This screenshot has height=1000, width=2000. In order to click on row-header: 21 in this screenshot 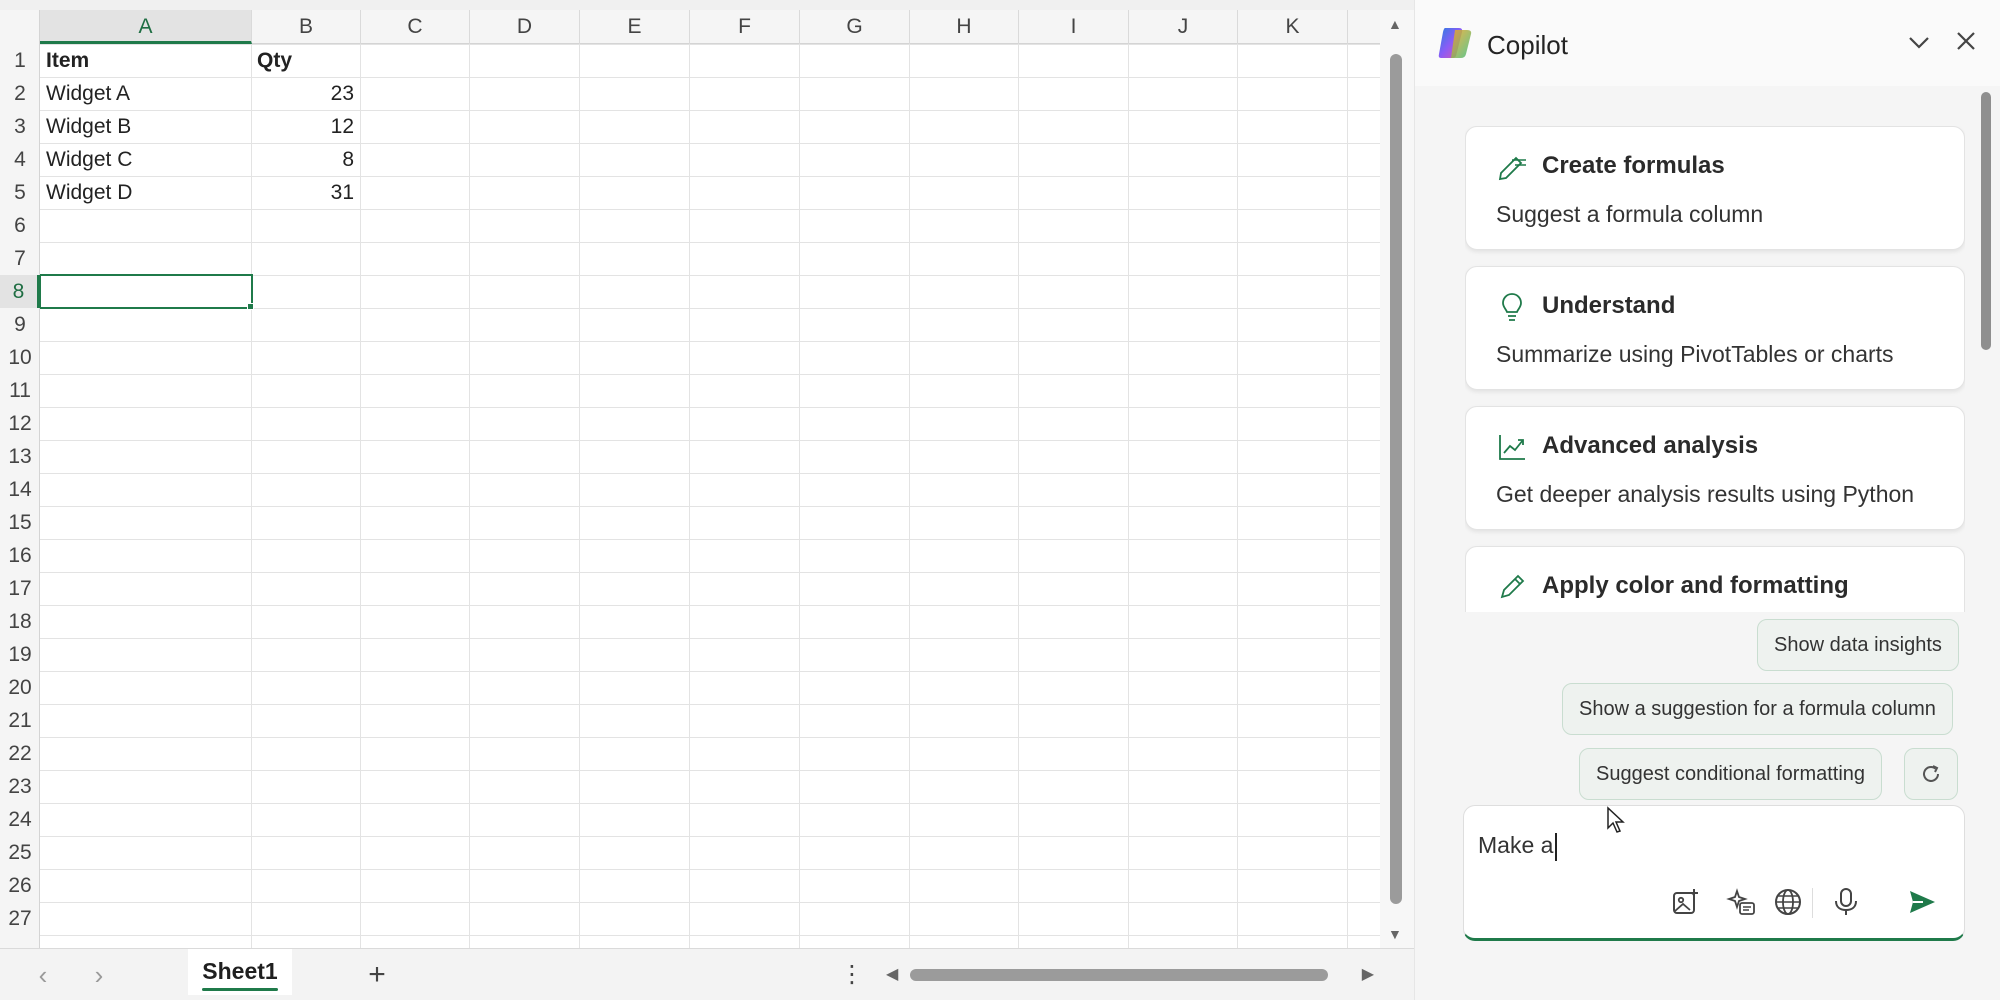, I will do `click(20, 720)`.